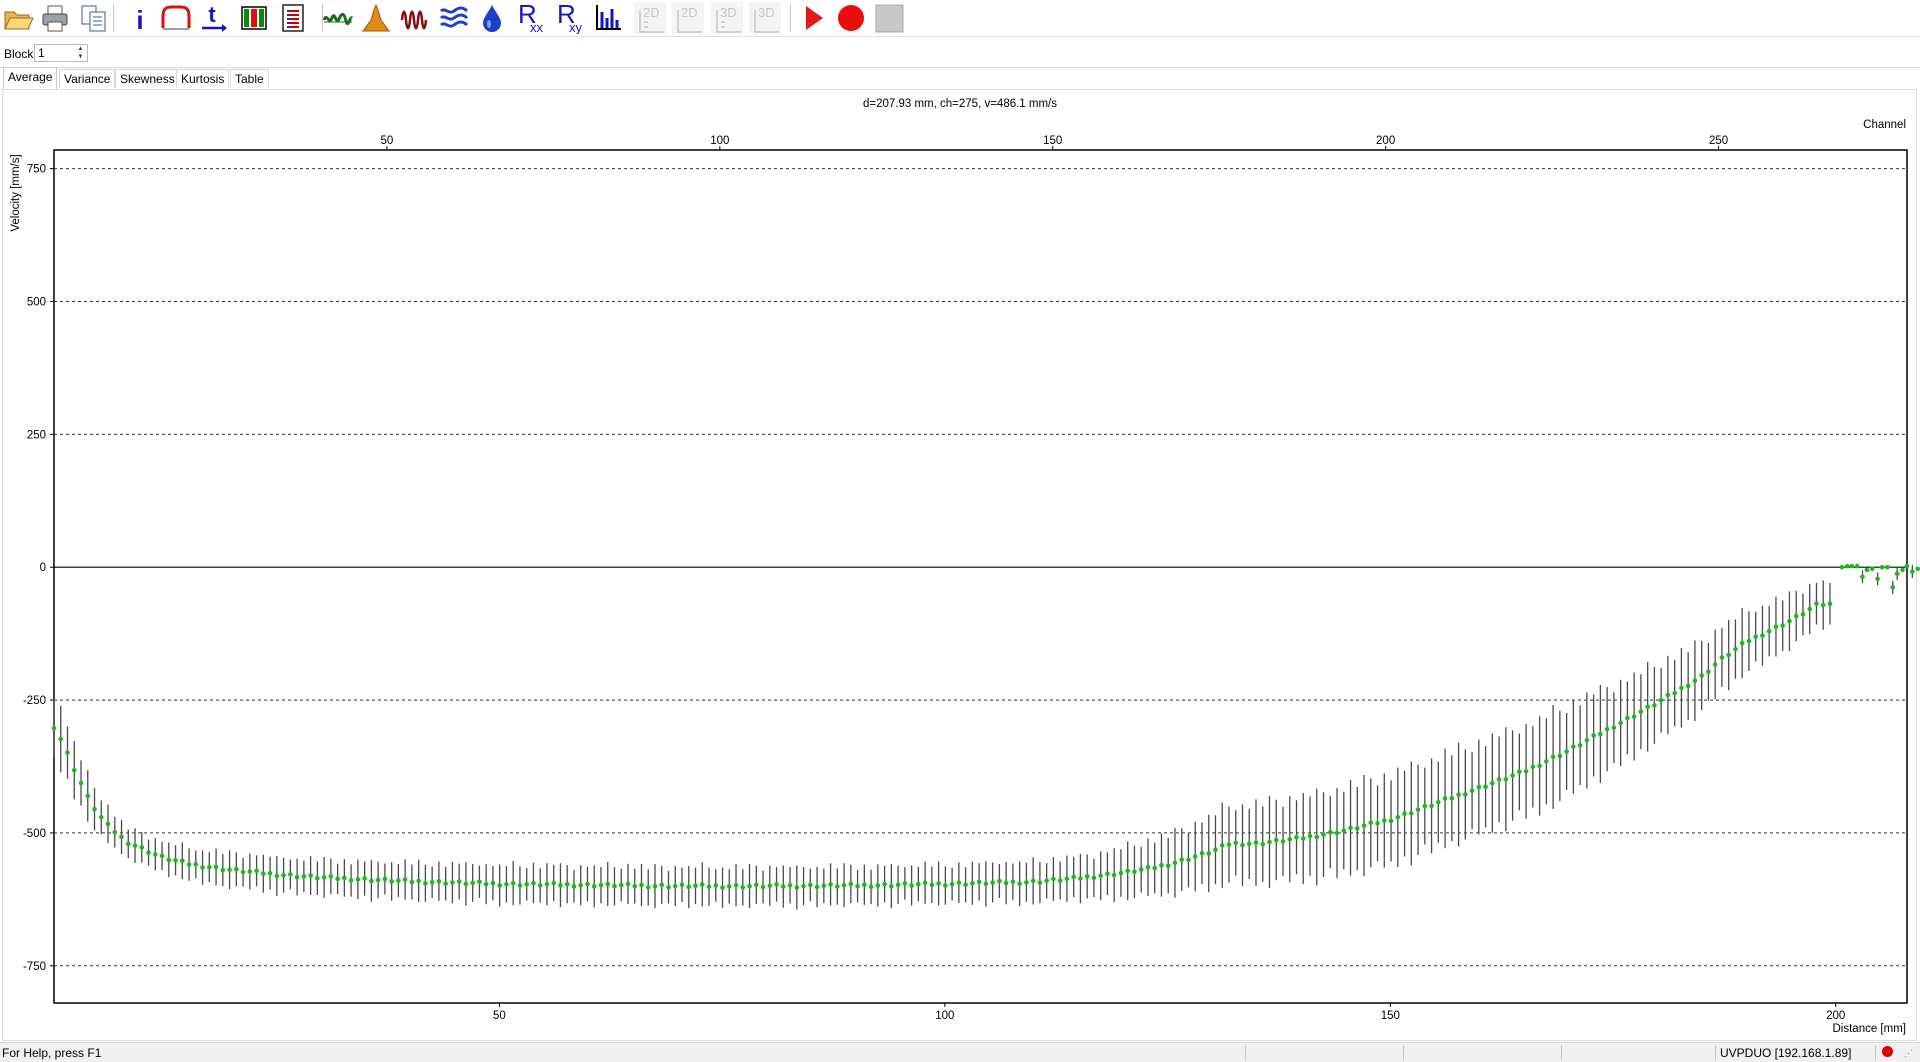  I want to click on copy-icon, so click(94, 18).